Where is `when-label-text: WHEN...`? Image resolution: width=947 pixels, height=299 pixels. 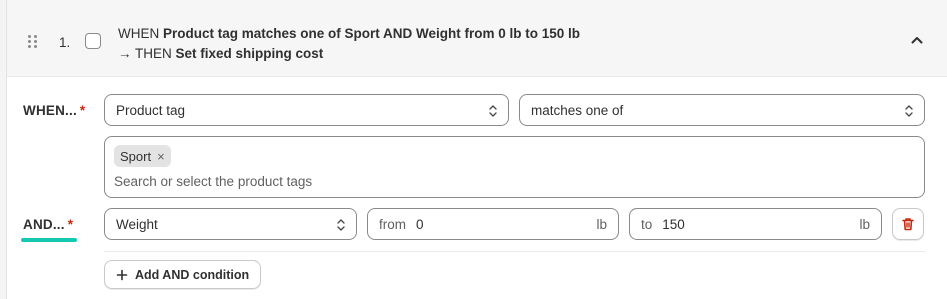
when-label-text: WHEN... is located at coordinates (50, 110).